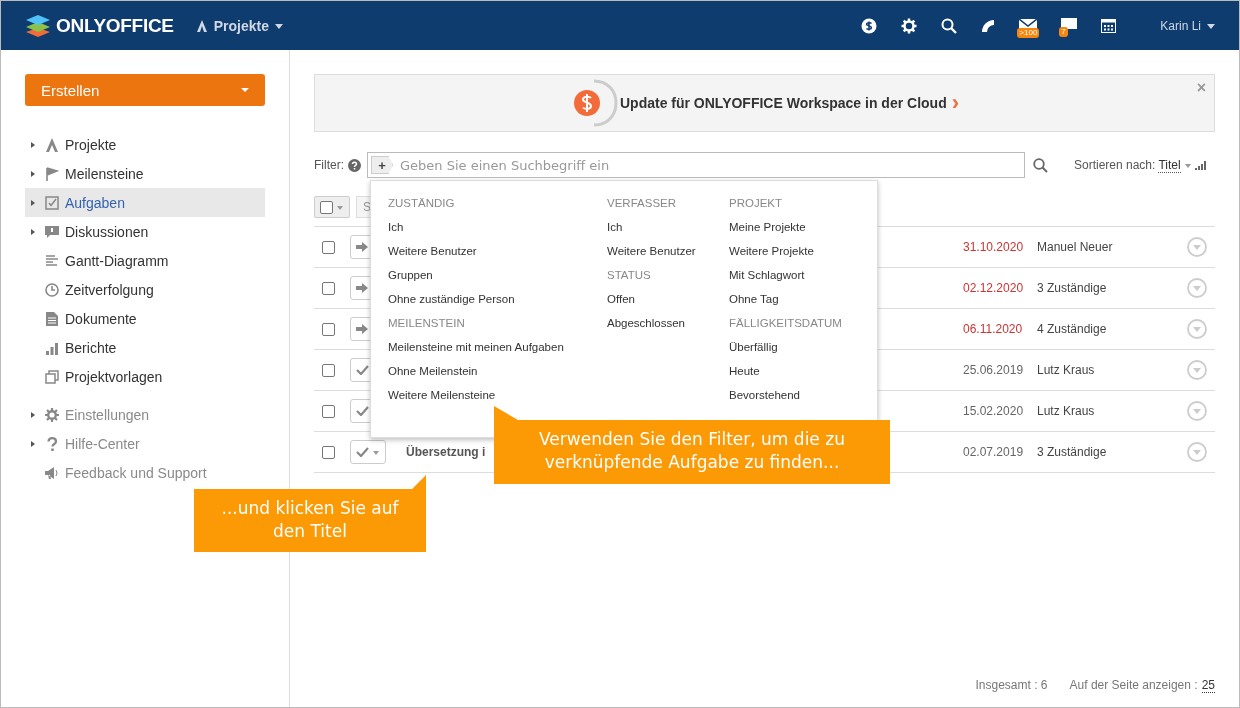 The width and height of the screenshot is (1240, 708). What do you see at coordinates (332, 207) in the screenshot?
I see `select-all-dropdown` at bounding box center [332, 207].